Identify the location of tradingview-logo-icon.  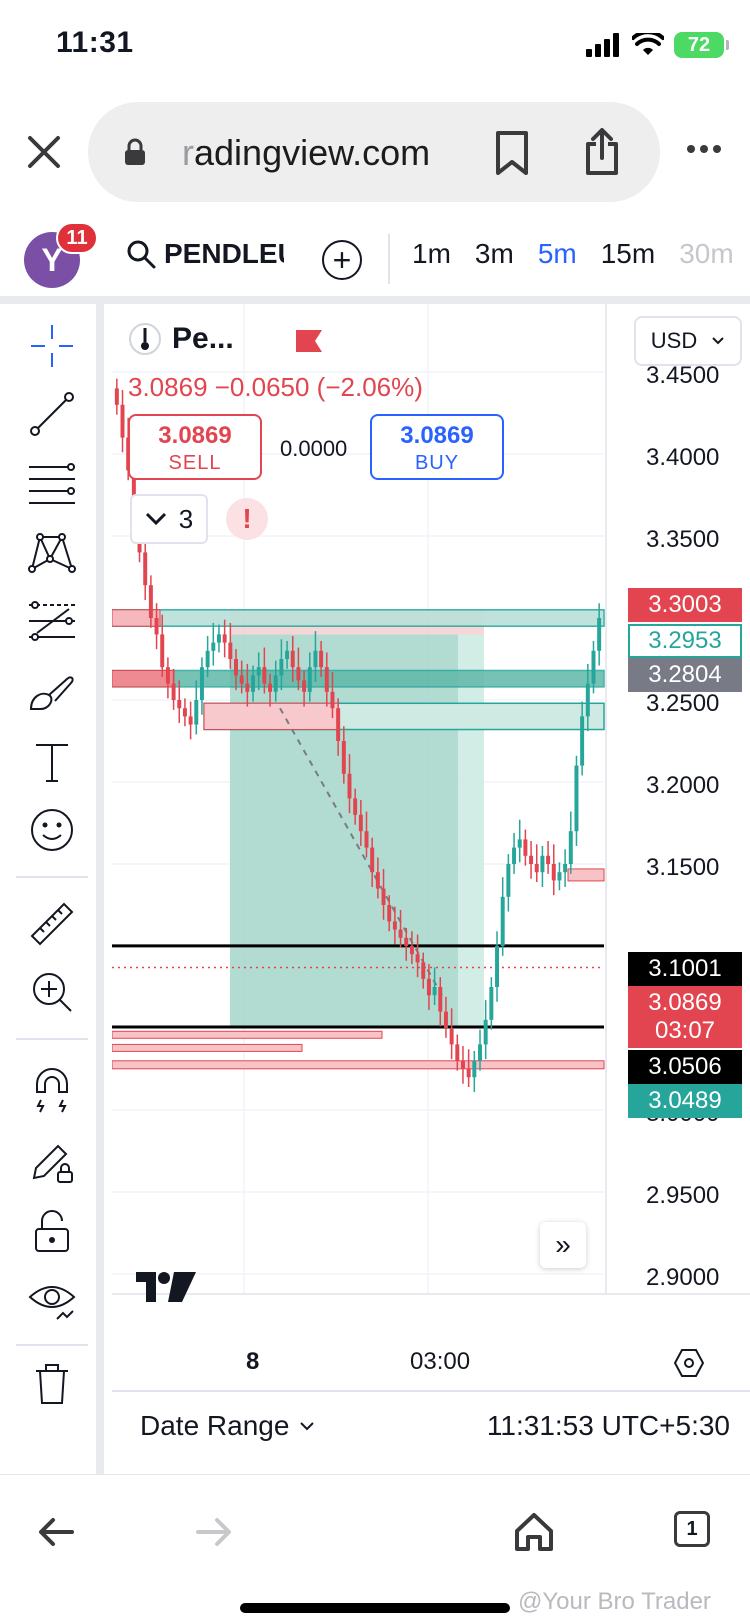
(166, 1287).